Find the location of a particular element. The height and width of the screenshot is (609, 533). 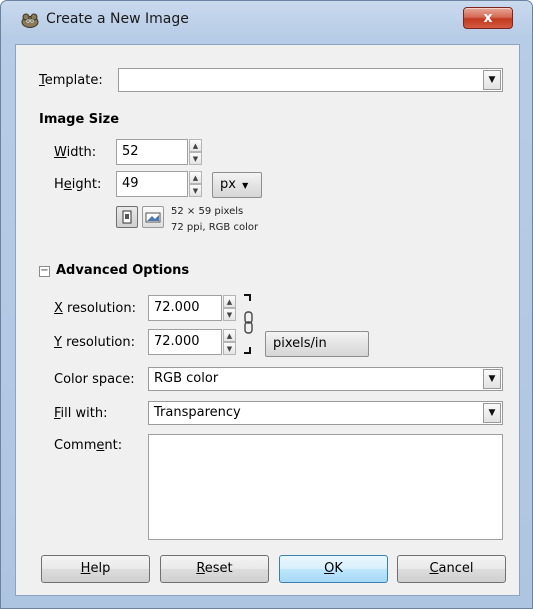

color-space-combo: RGB color ▼ is located at coordinates (325, 379).